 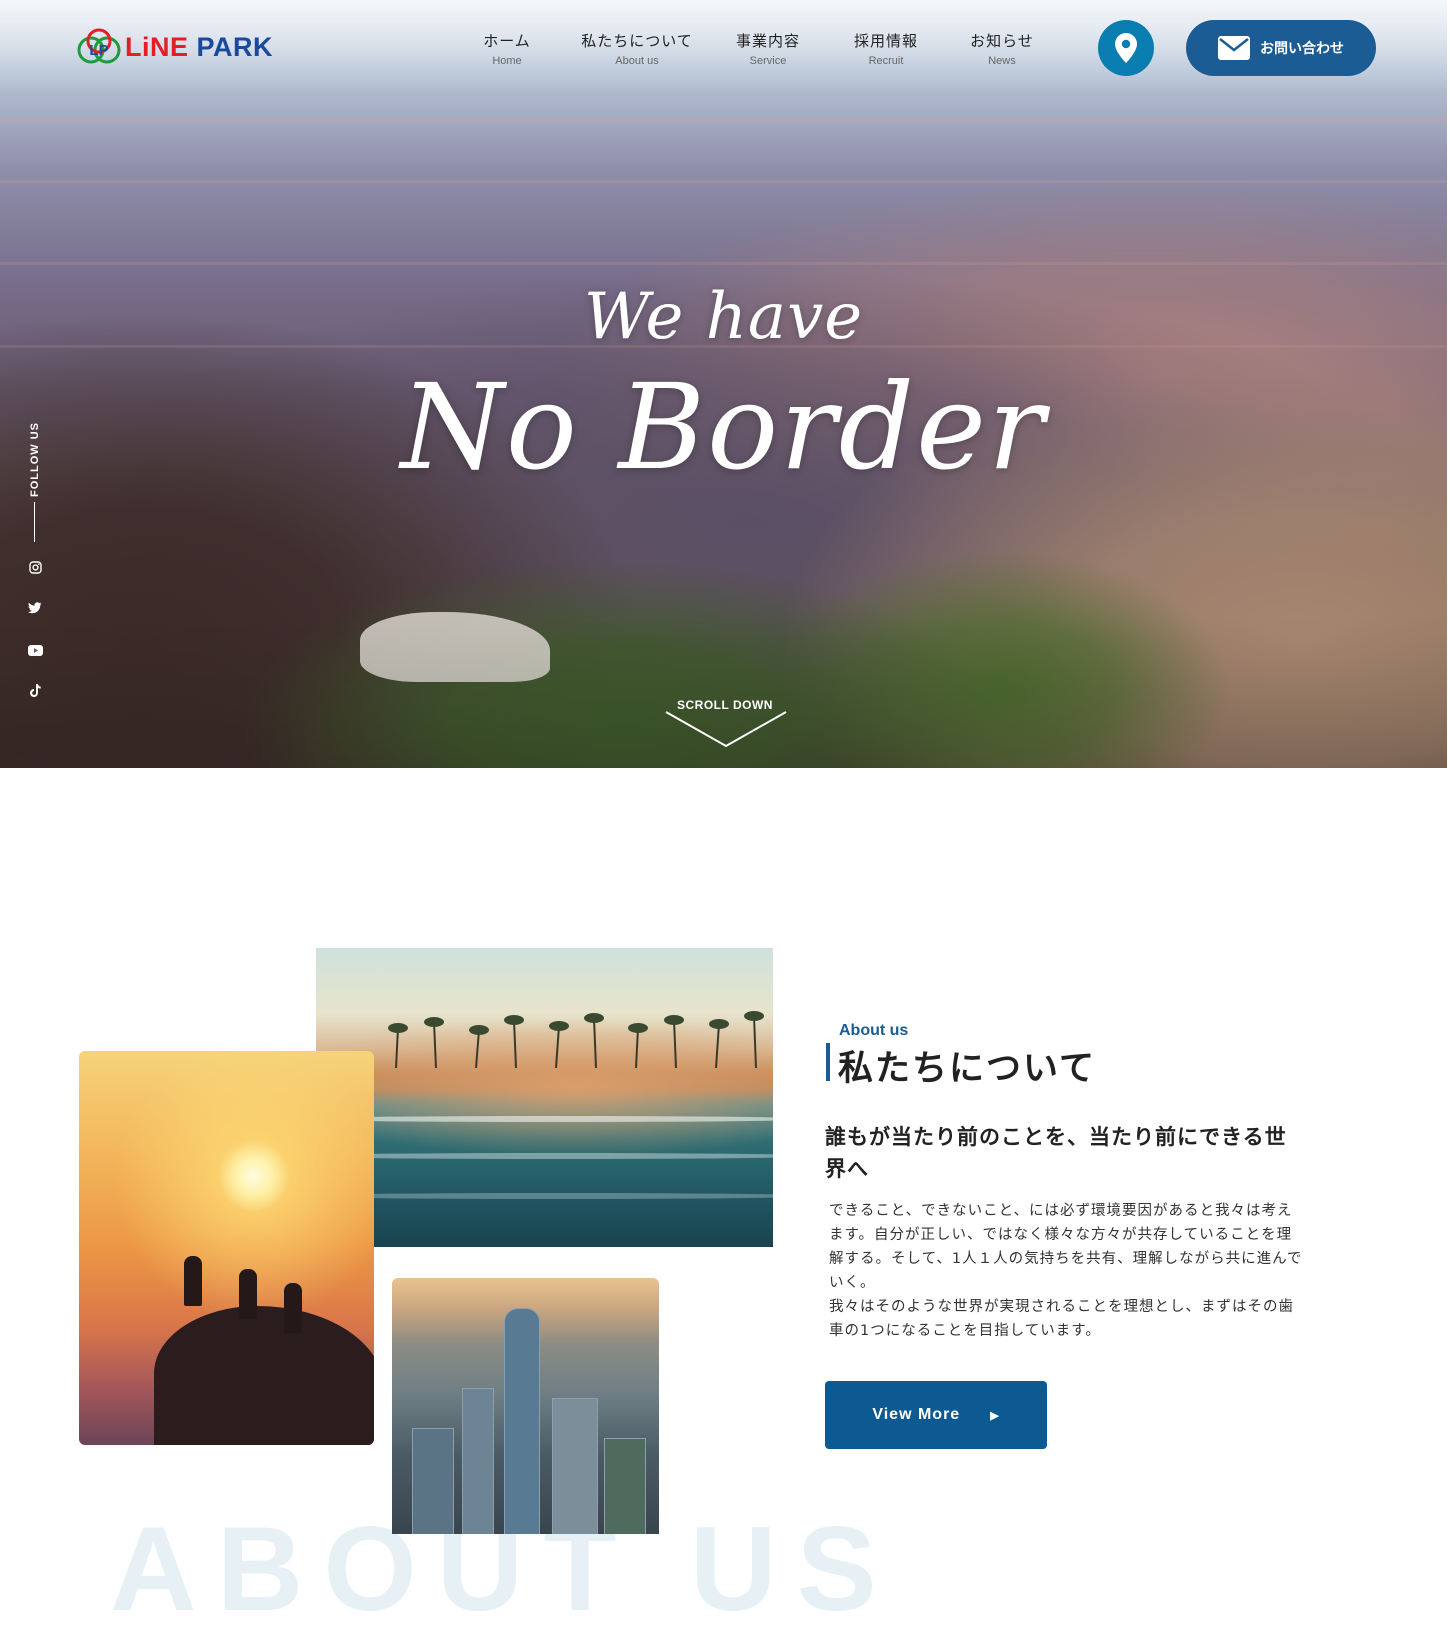 I want to click on logo-text-park: PARK, so click(x=235, y=46).